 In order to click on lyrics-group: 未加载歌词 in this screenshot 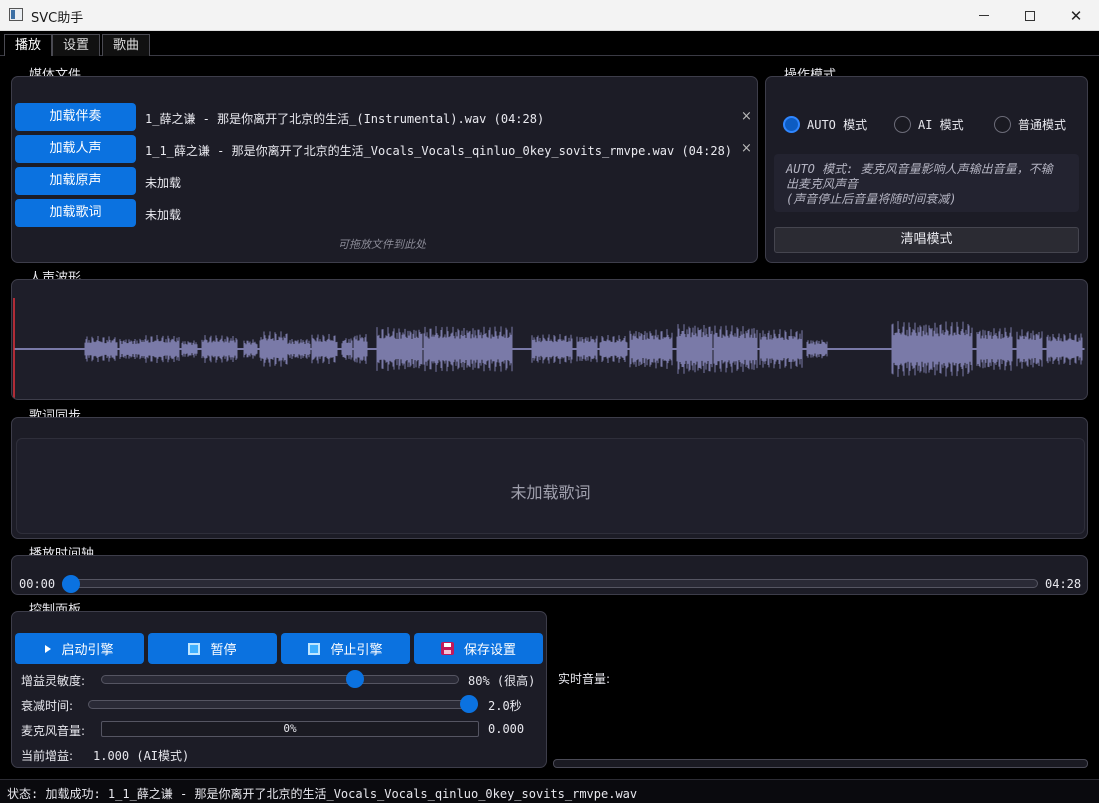, I will do `click(549, 478)`.